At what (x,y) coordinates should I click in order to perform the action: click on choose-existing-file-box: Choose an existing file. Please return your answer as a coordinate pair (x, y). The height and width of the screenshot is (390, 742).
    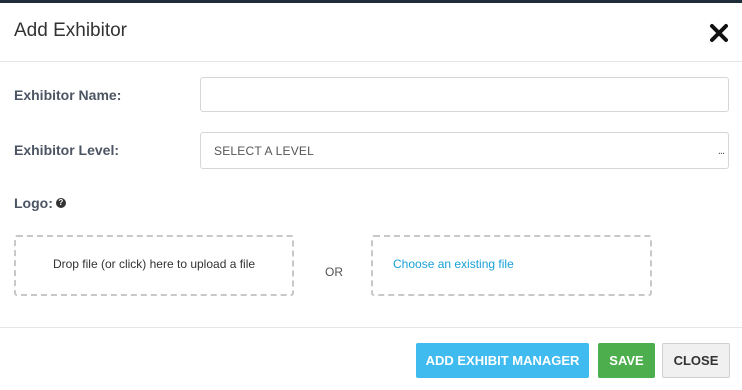
    Looking at the image, I should click on (511, 265).